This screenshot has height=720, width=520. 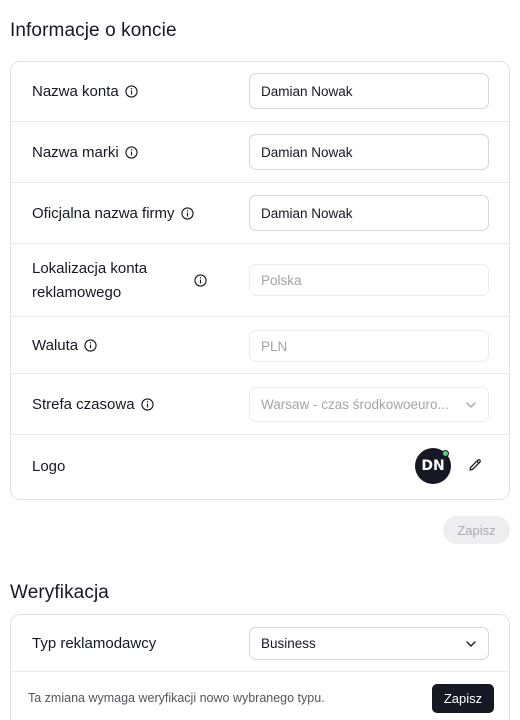 What do you see at coordinates (93, 30) in the screenshot?
I see `account-info-title: Informacje o koncie` at bounding box center [93, 30].